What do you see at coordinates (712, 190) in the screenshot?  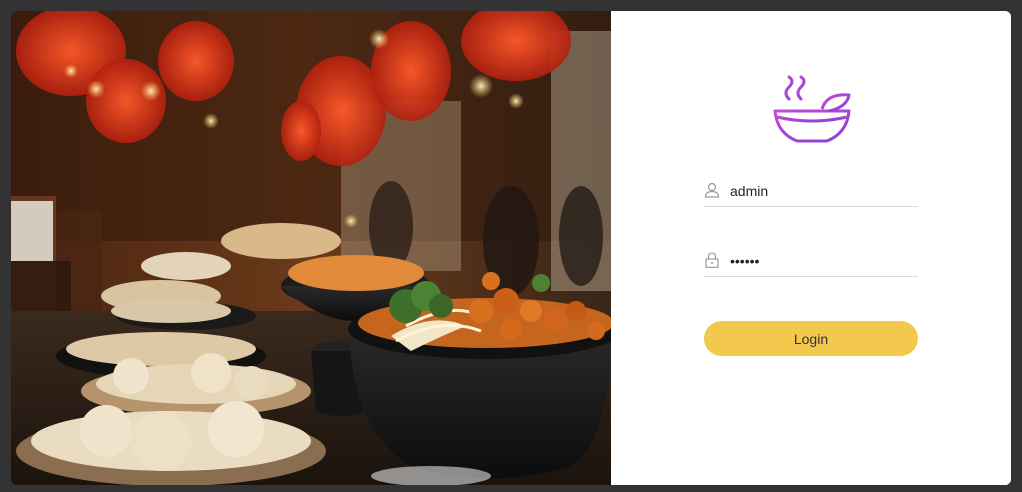 I see `user-icon` at bounding box center [712, 190].